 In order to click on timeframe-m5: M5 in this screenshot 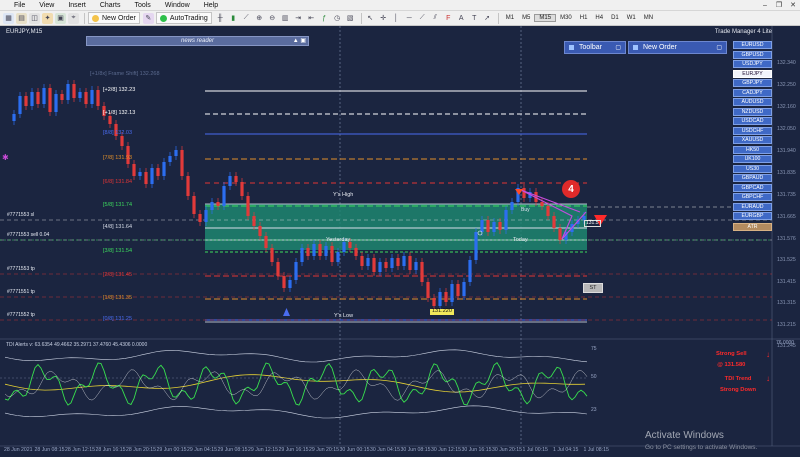, I will do `click(526, 18)`.